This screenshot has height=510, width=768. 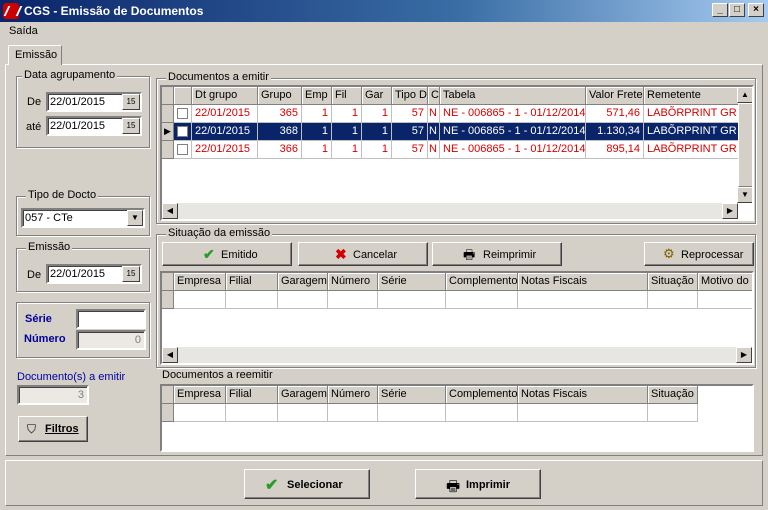 What do you see at coordinates (341, 254) in the screenshot?
I see `cancel-x-icon: ✖` at bounding box center [341, 254].